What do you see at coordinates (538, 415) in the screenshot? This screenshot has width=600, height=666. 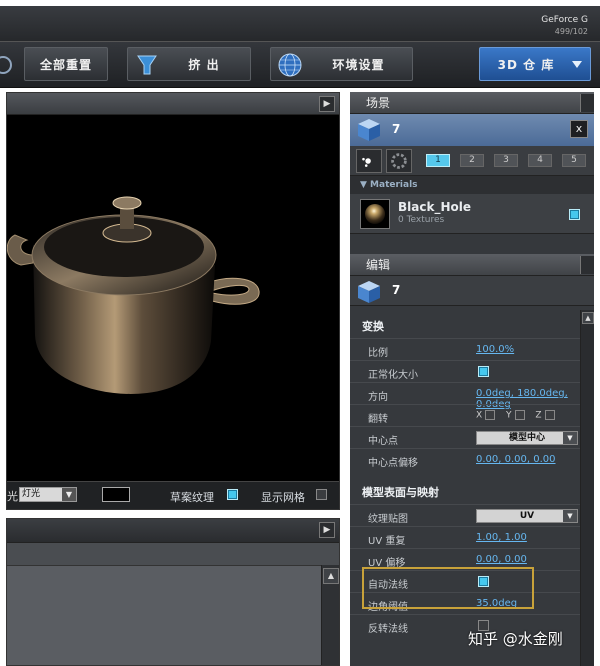 I see `flip-z-label: Z` at bounding box center [538, 415].